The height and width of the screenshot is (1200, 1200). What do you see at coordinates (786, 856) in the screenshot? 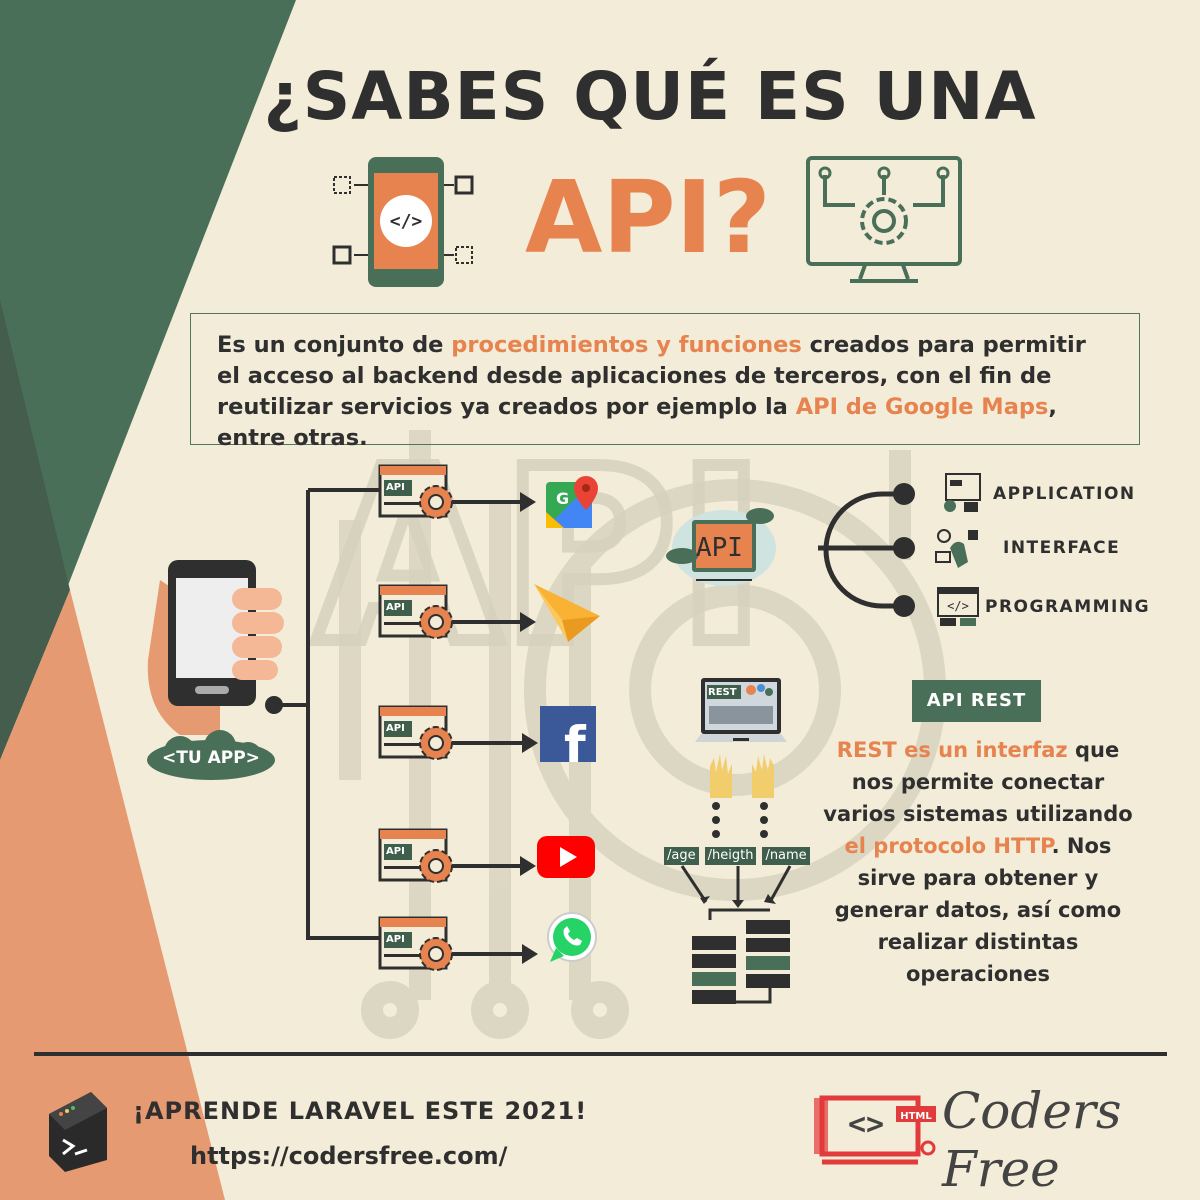
I see `endpoint-tag: /name` at bounding box center [786, 856].